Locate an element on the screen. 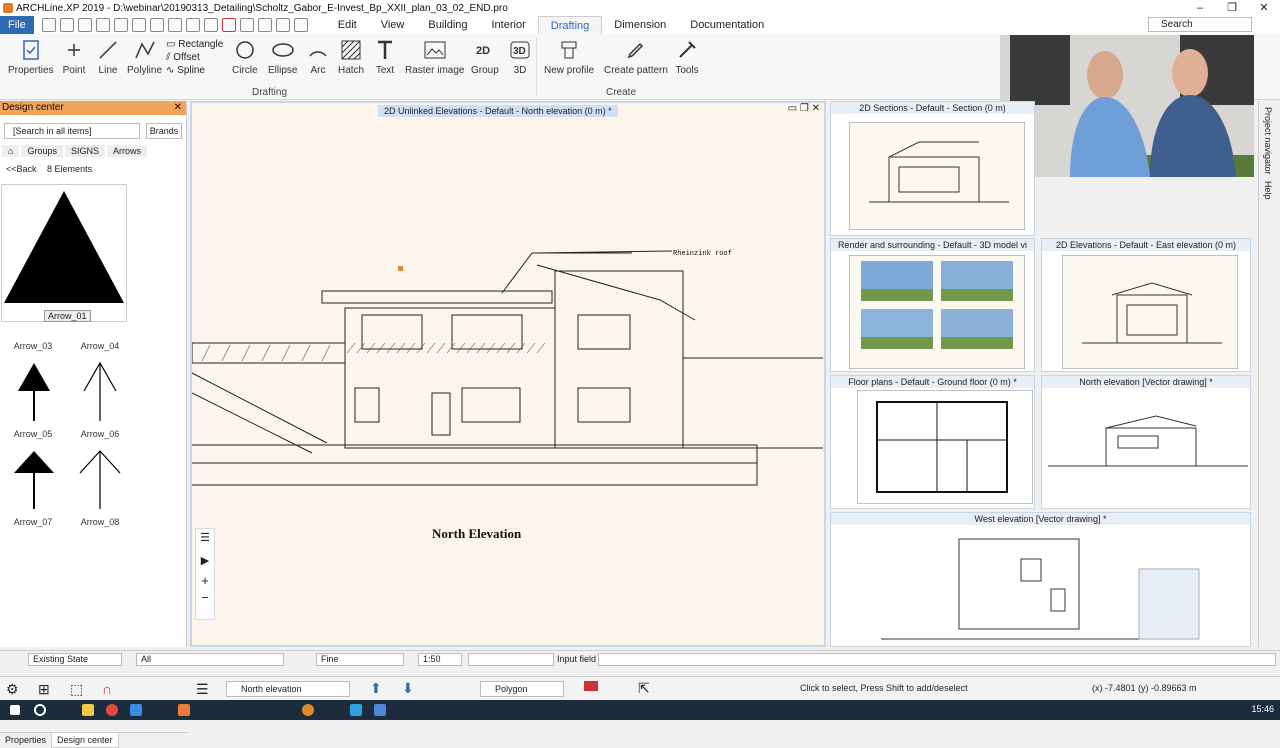 This screenshot has height=748, width=1280. settings-icon: ⚙ is located at coordinates (12, 689).